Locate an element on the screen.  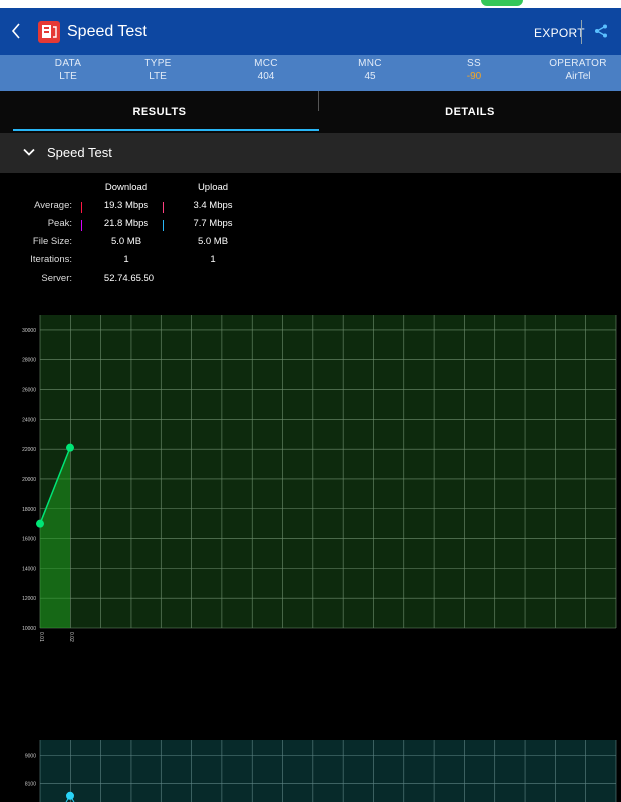
status-indicator is located at coordinates (502, 3).